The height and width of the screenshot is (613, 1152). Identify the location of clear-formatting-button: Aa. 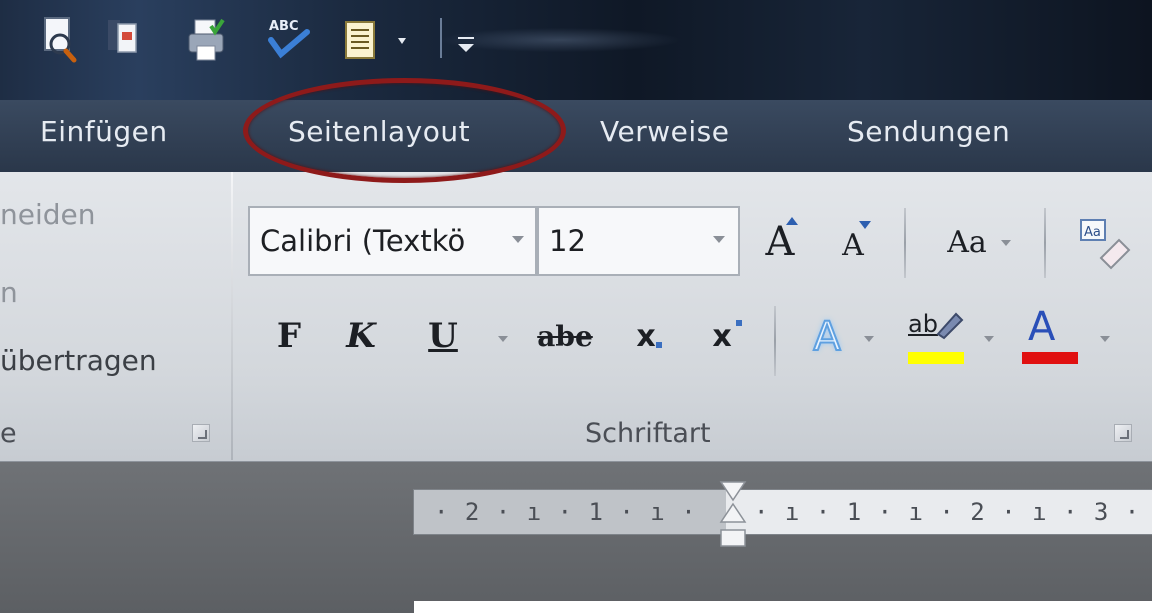
(1105, 242).